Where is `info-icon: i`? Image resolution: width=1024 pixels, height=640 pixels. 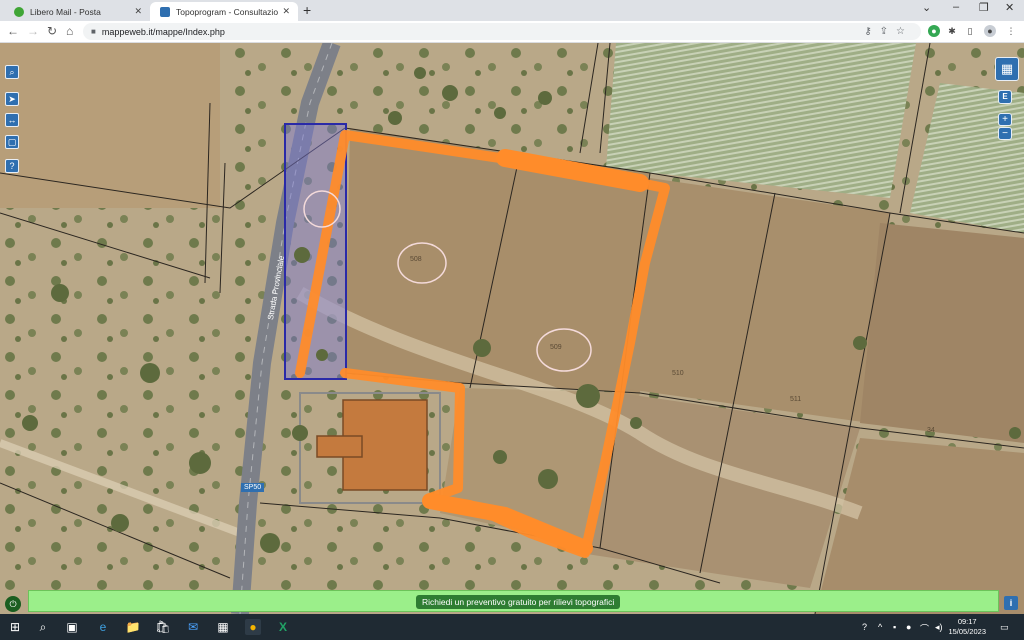 info-icon: i is located at coordinates (1011, 603).